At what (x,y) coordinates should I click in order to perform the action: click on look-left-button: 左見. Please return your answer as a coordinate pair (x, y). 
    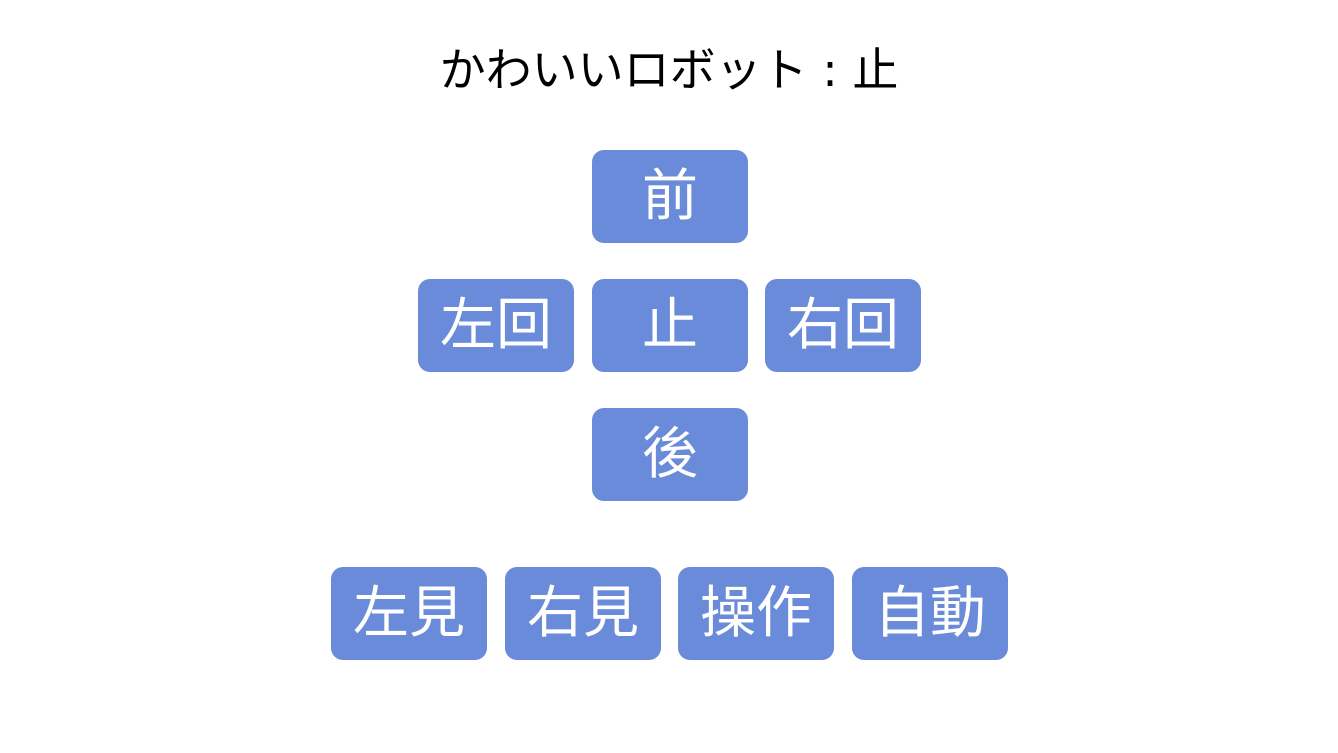
    Looking at the image, I should click on (409, 613).